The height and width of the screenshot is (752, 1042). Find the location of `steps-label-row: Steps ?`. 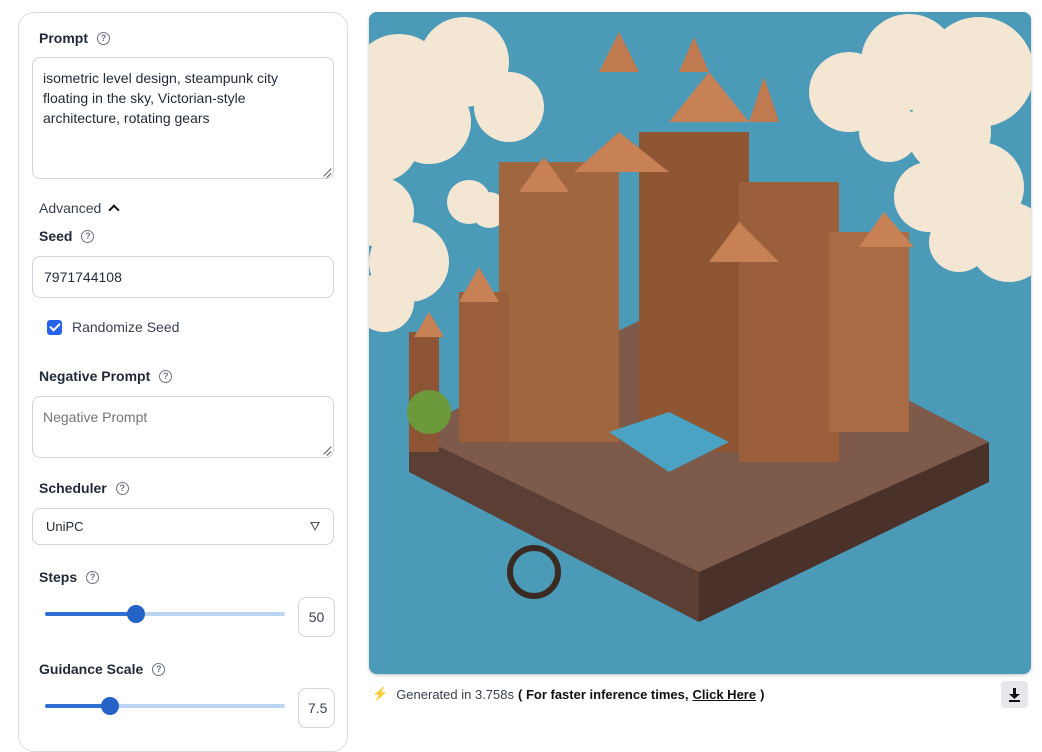

steps-label-row: Steps ? is located at coordinates (69, 577).